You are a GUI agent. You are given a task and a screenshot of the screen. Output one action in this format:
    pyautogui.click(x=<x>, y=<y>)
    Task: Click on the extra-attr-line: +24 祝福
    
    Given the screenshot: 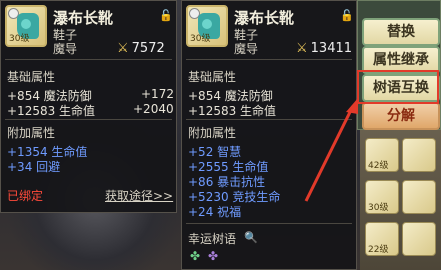 What is the action you would take?
    pyautogui.click(x=215, y=212)
    